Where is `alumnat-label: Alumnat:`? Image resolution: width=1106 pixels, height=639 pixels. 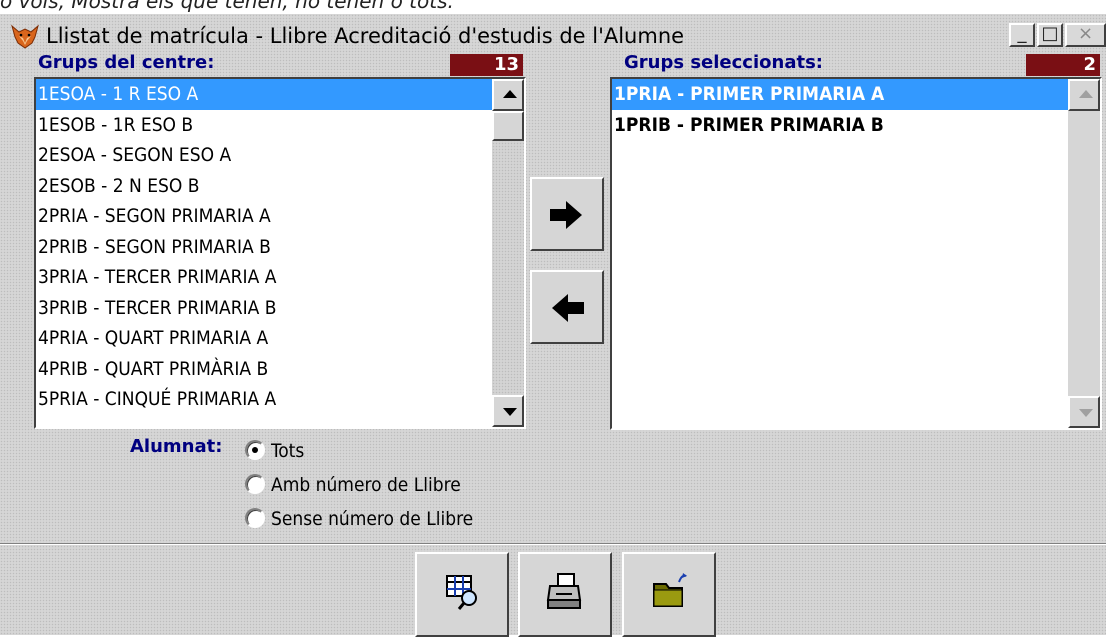 alumnat-label: Alumnat: is located at coordinates (176, 446).